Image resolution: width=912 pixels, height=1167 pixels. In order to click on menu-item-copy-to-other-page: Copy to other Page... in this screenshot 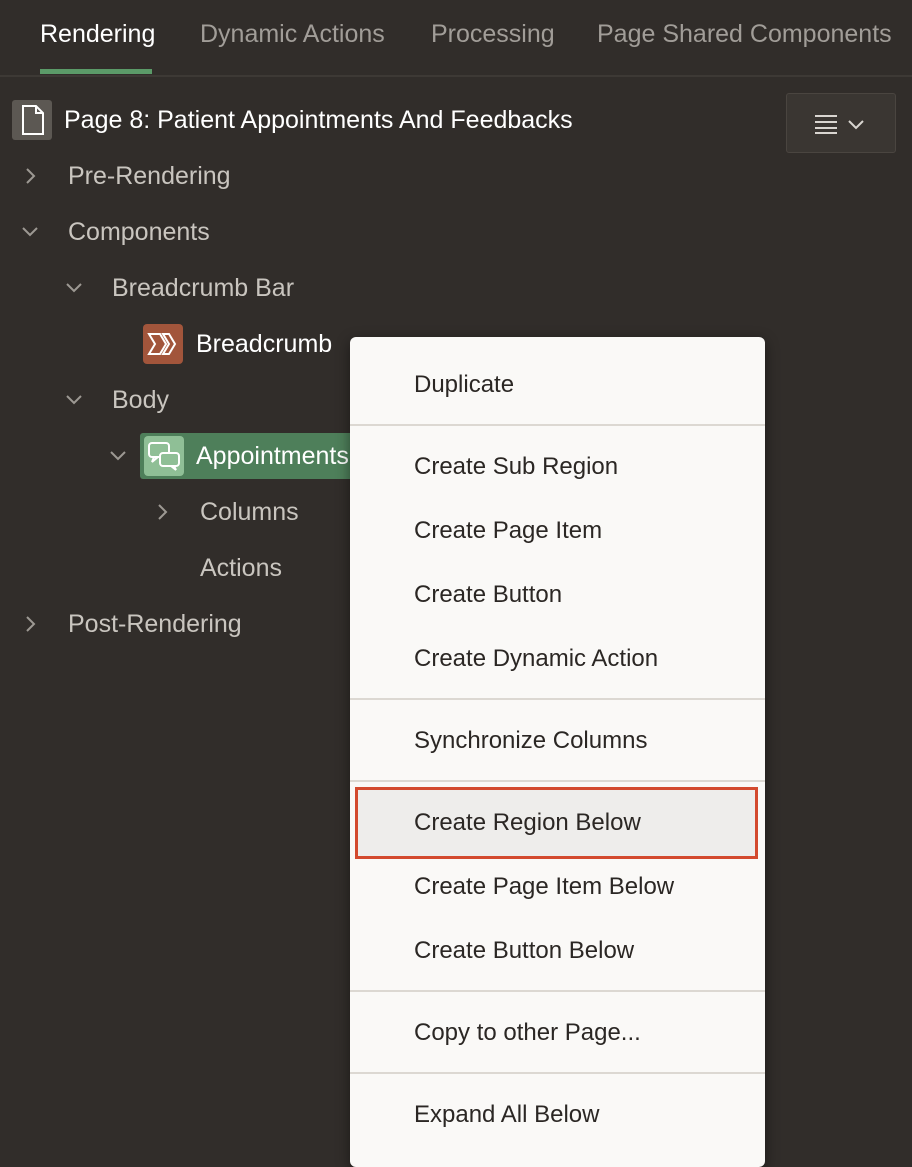, I will do `click(557, 1033)`.